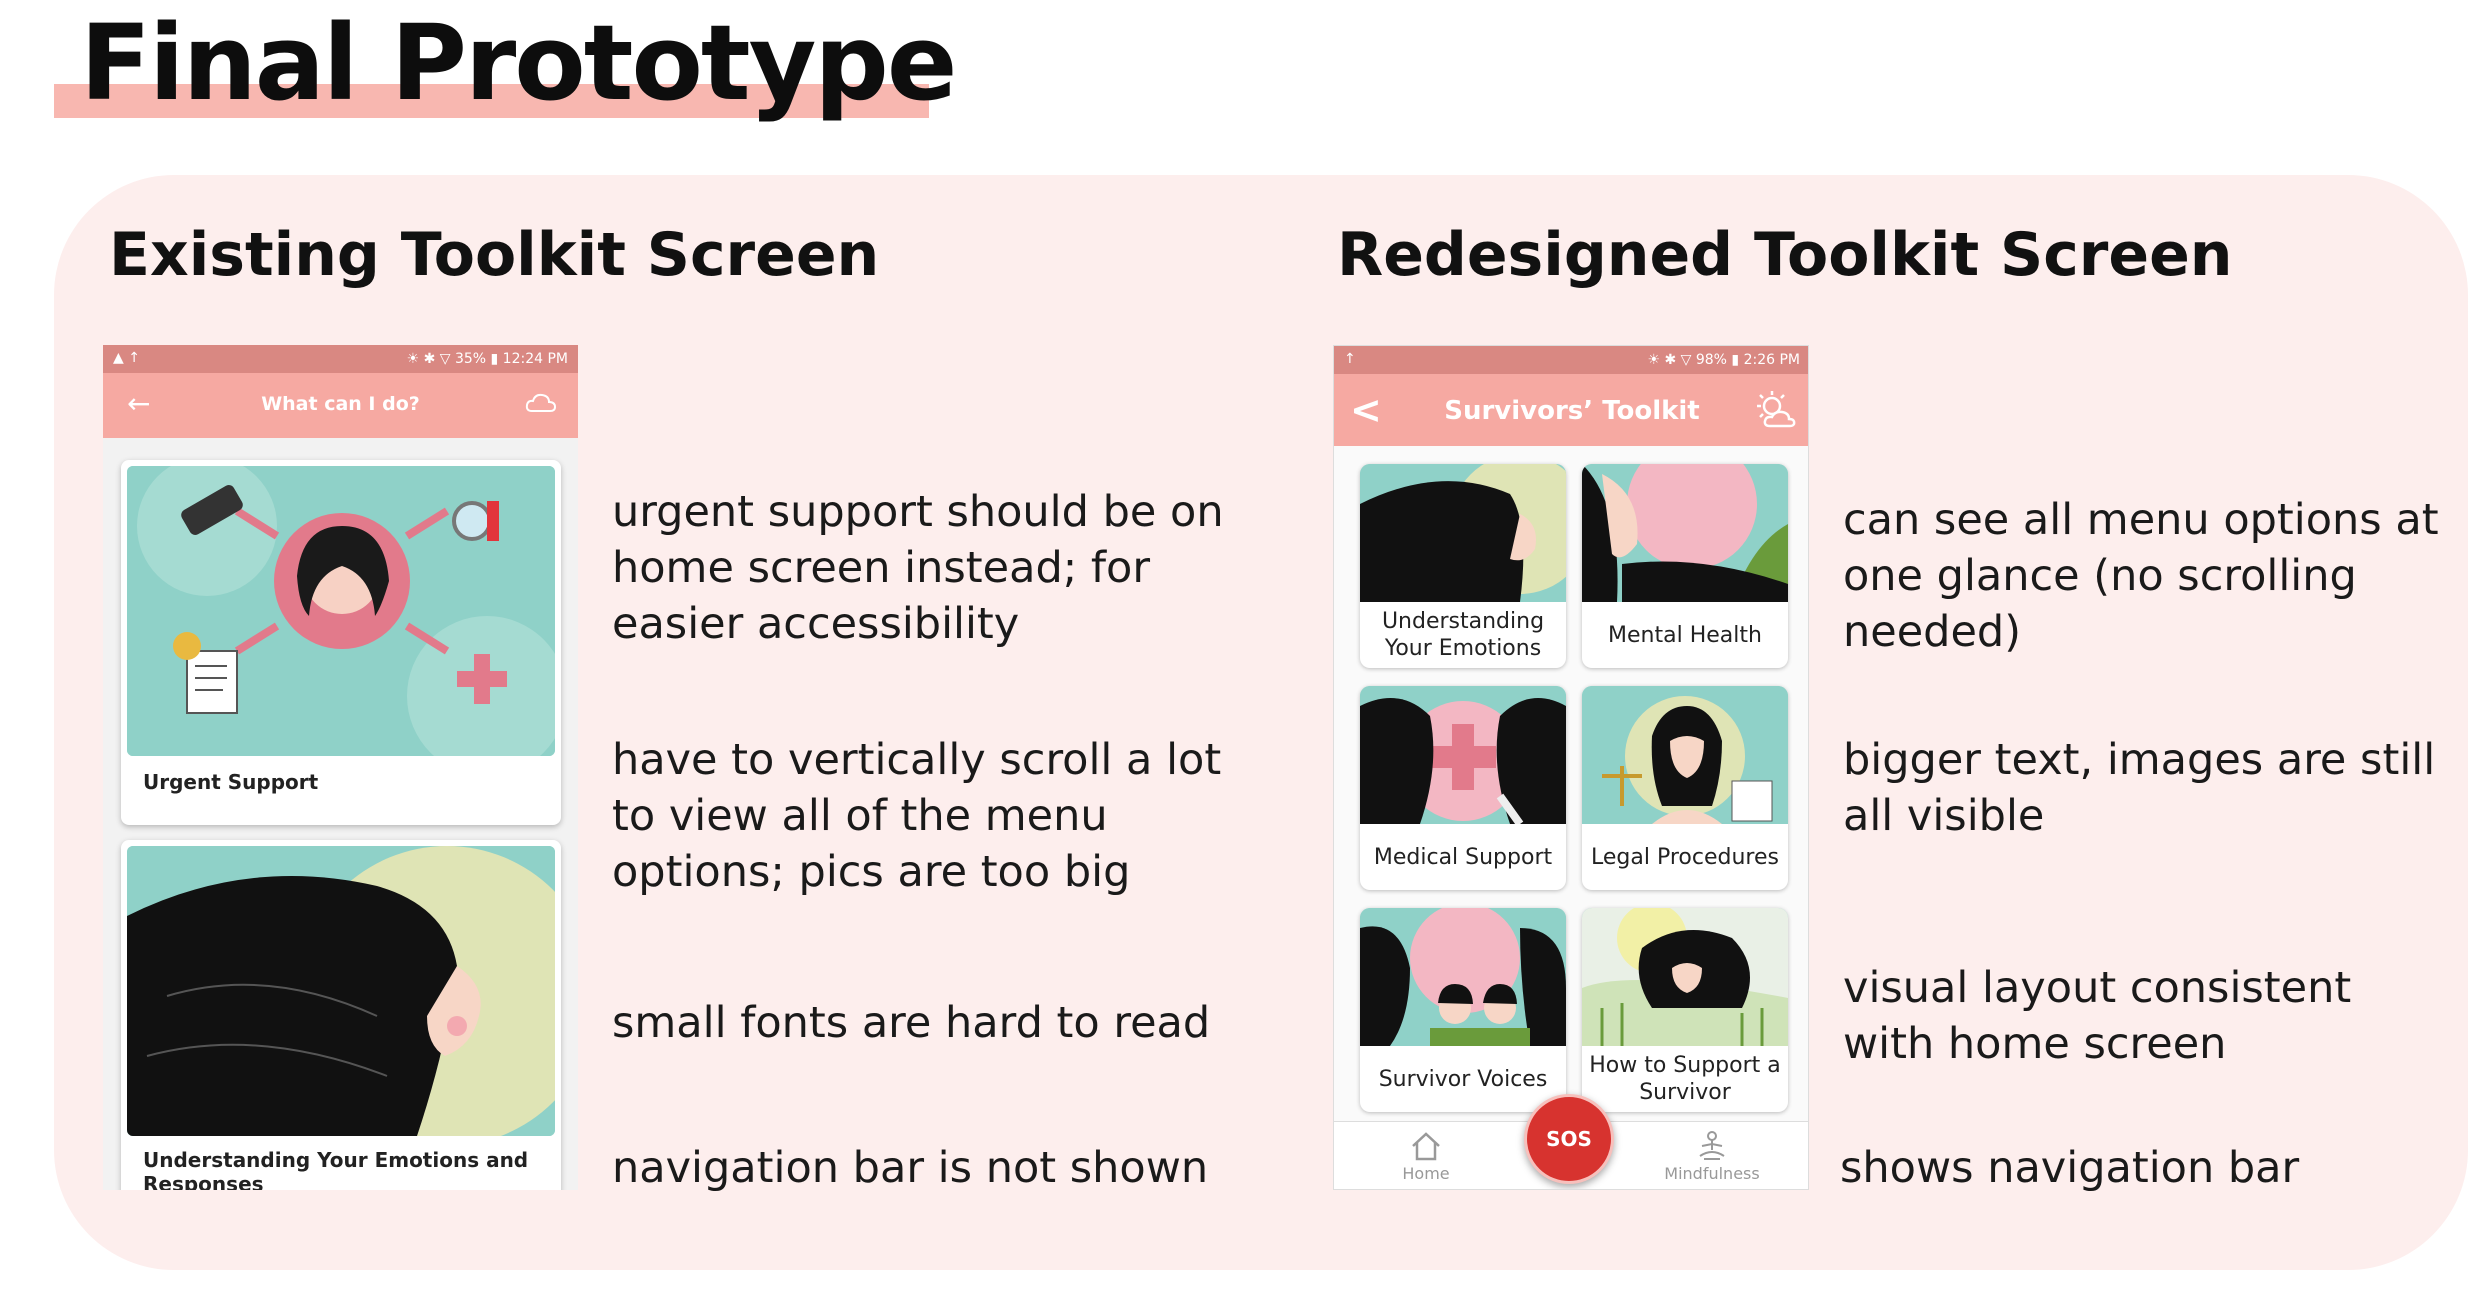  I want to click on tile-medical-support: Medical Support, so click(1463, 788).